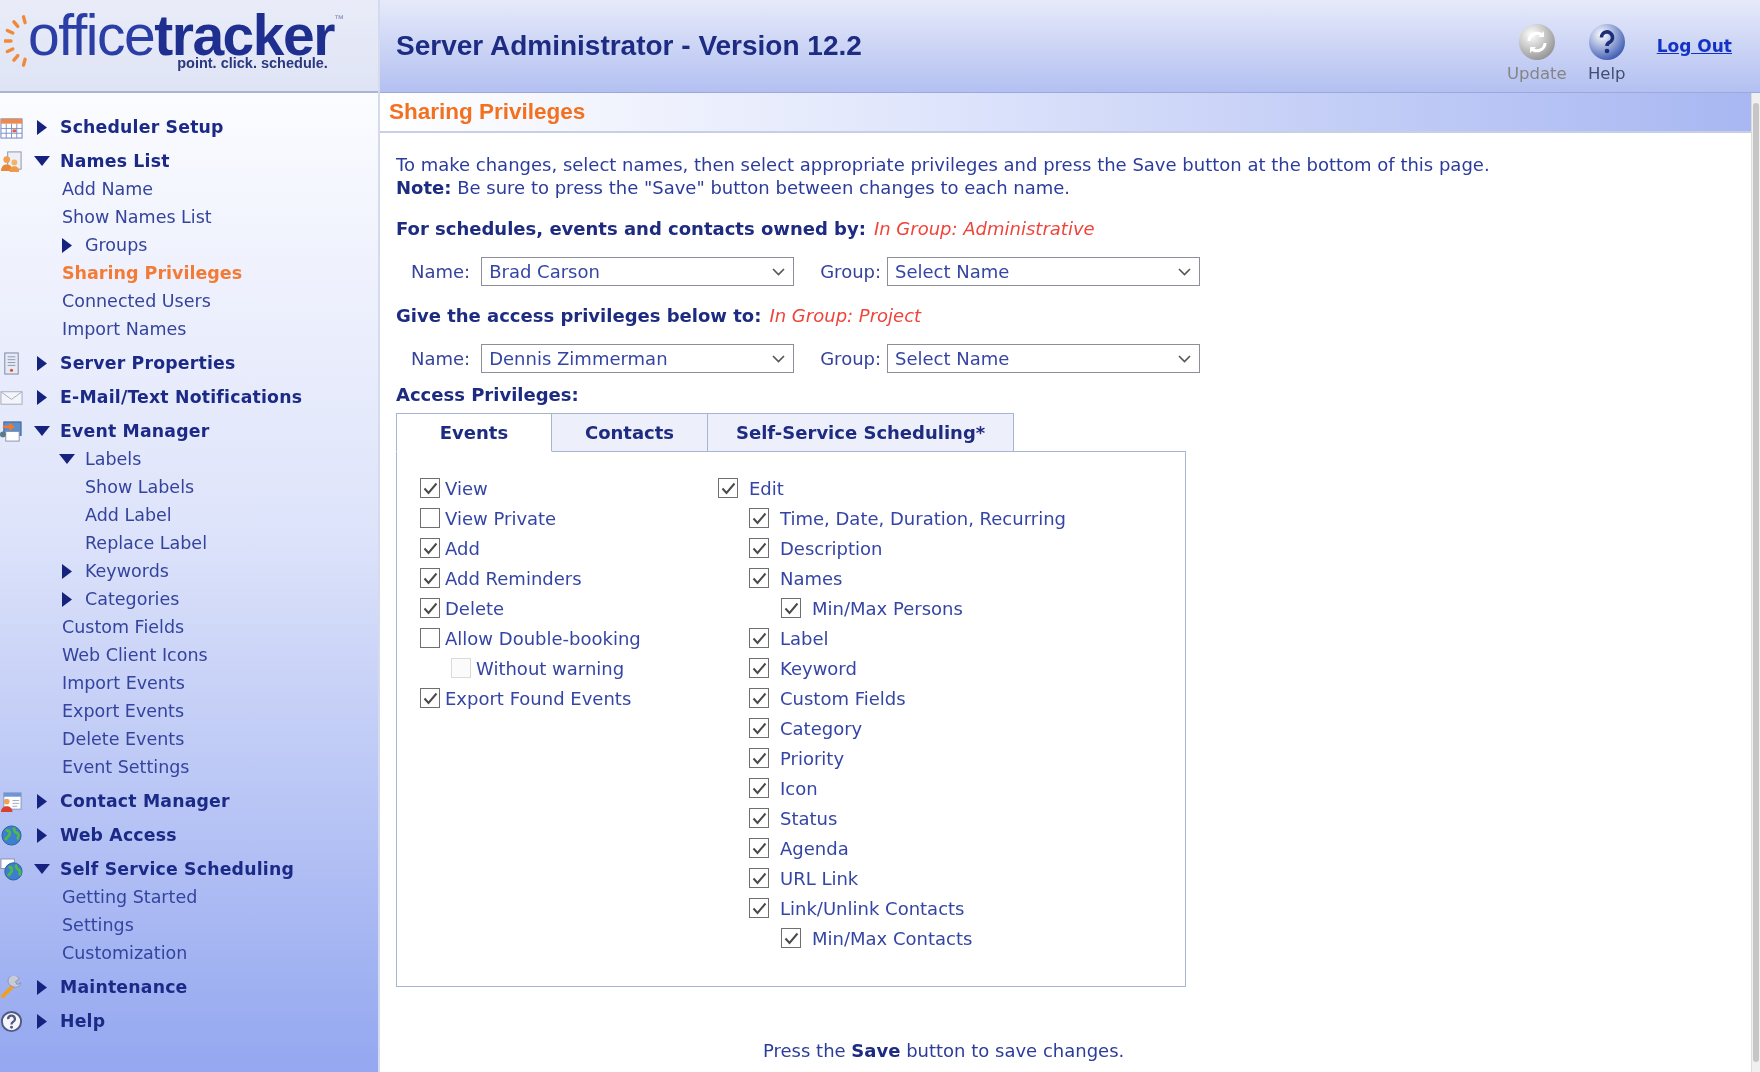  I want to click on nav-link: Help, so click(83, 1021).